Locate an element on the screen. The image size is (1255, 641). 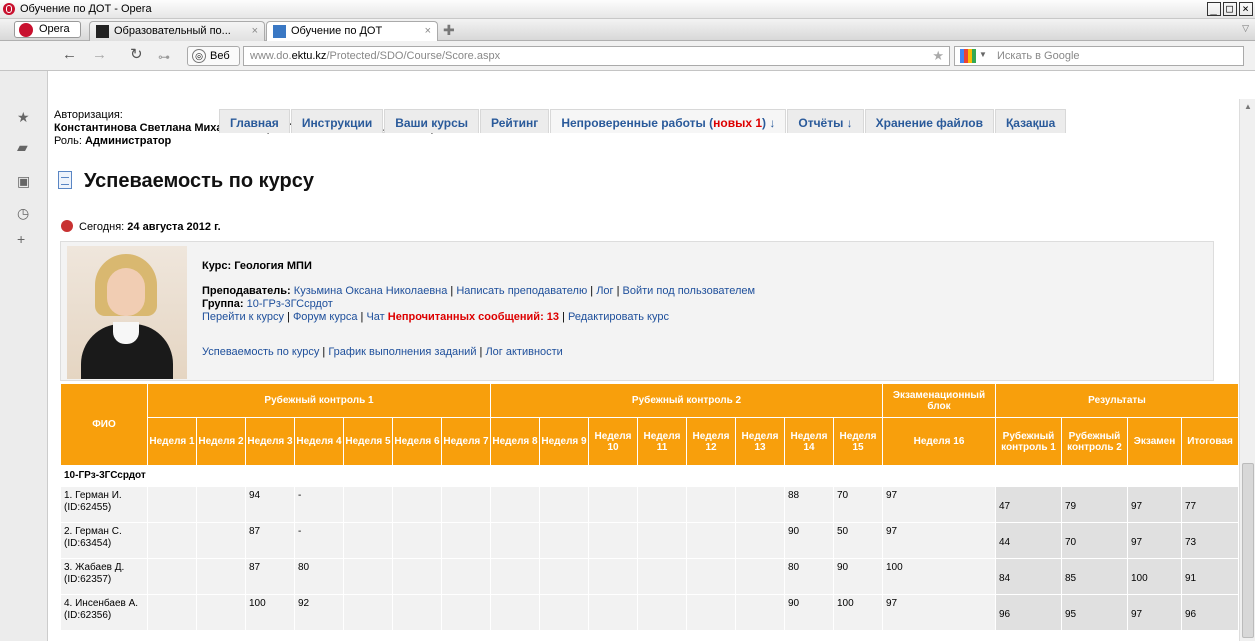
today-date: Сегодня: 24 августа 2012 г. is located at coordinates (141, 226).